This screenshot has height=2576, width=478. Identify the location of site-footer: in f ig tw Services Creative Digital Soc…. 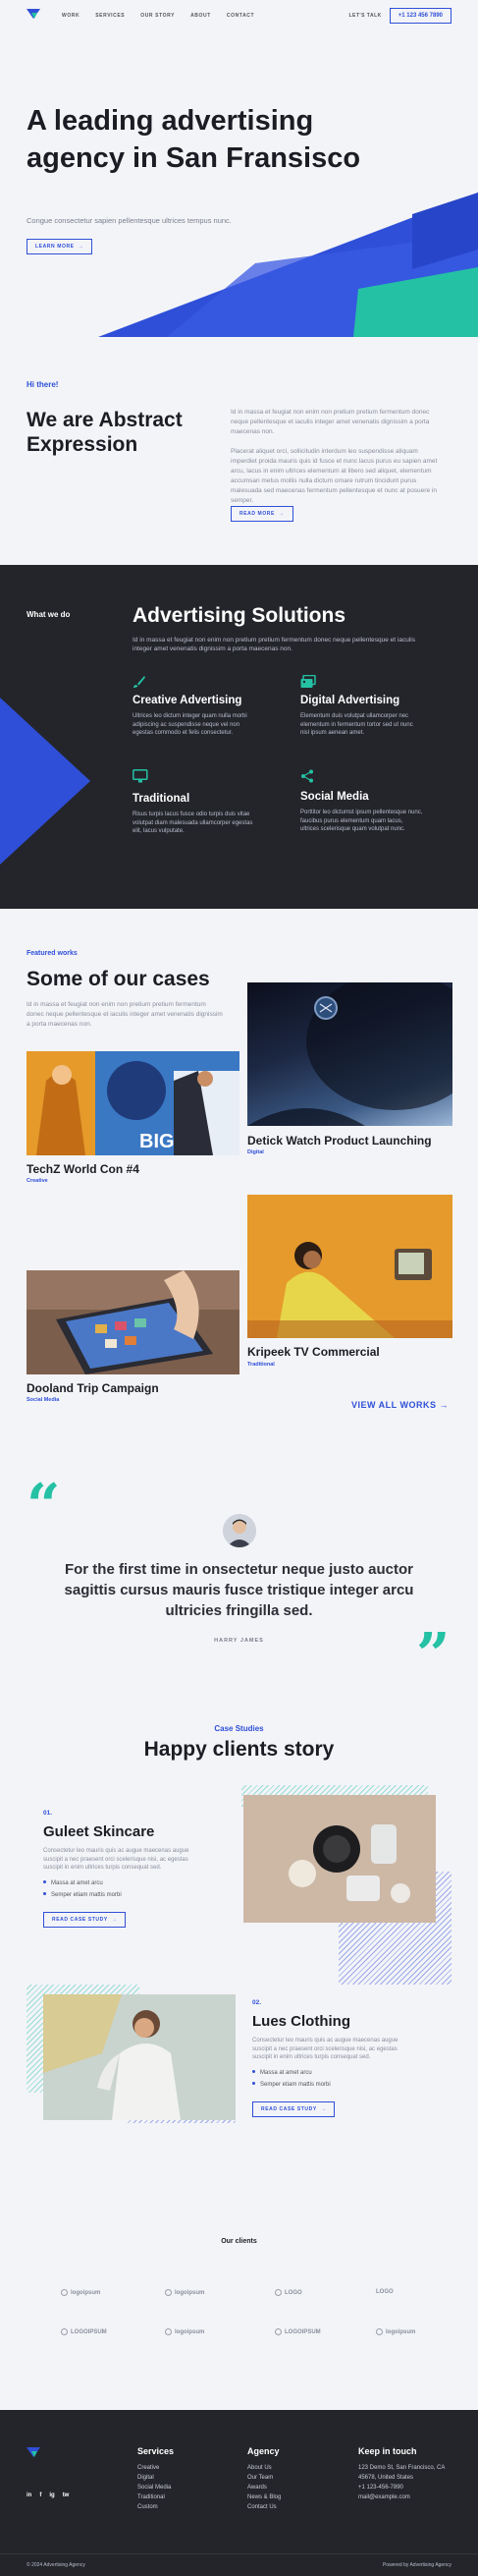
(239, 2493).